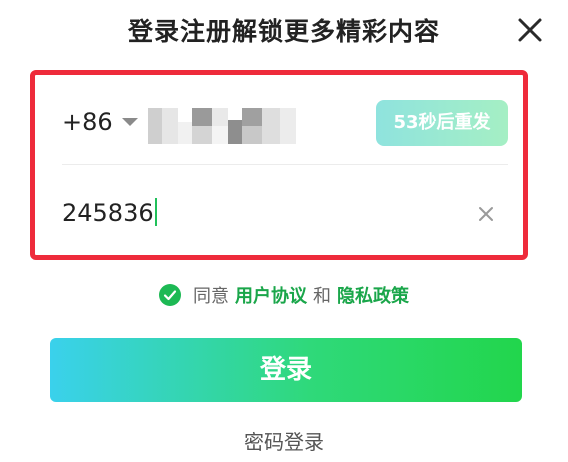  I want to click on chevron-down-icon, so click(130, 122).